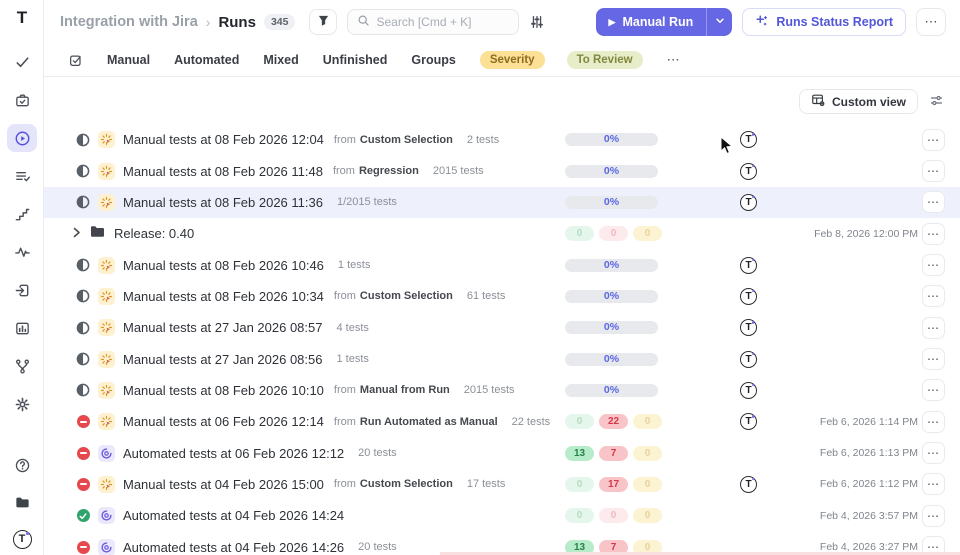 This screenshot has height=555, width=960. I want to click on sidebar-item-projects-folder, so click(22, 502).